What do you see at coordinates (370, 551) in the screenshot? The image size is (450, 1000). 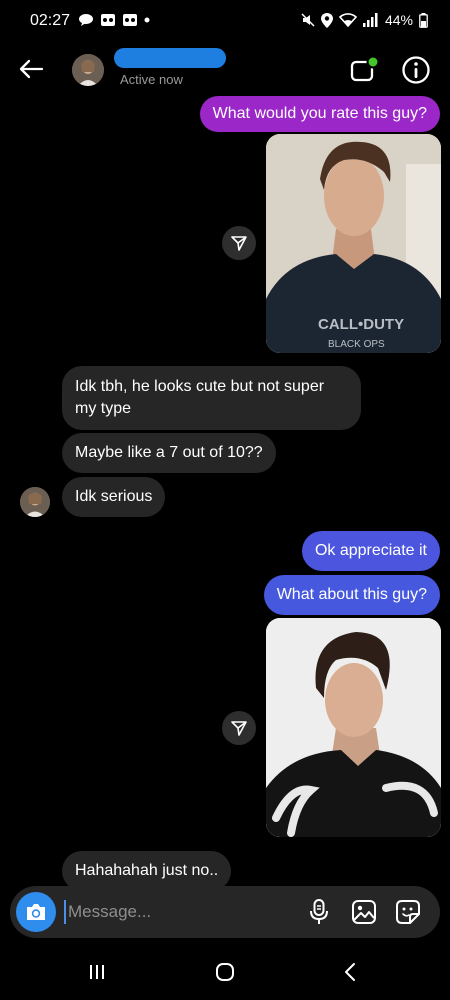 I see `outgoing-message: Ok appreciate it` at bounding box center [370, 551].